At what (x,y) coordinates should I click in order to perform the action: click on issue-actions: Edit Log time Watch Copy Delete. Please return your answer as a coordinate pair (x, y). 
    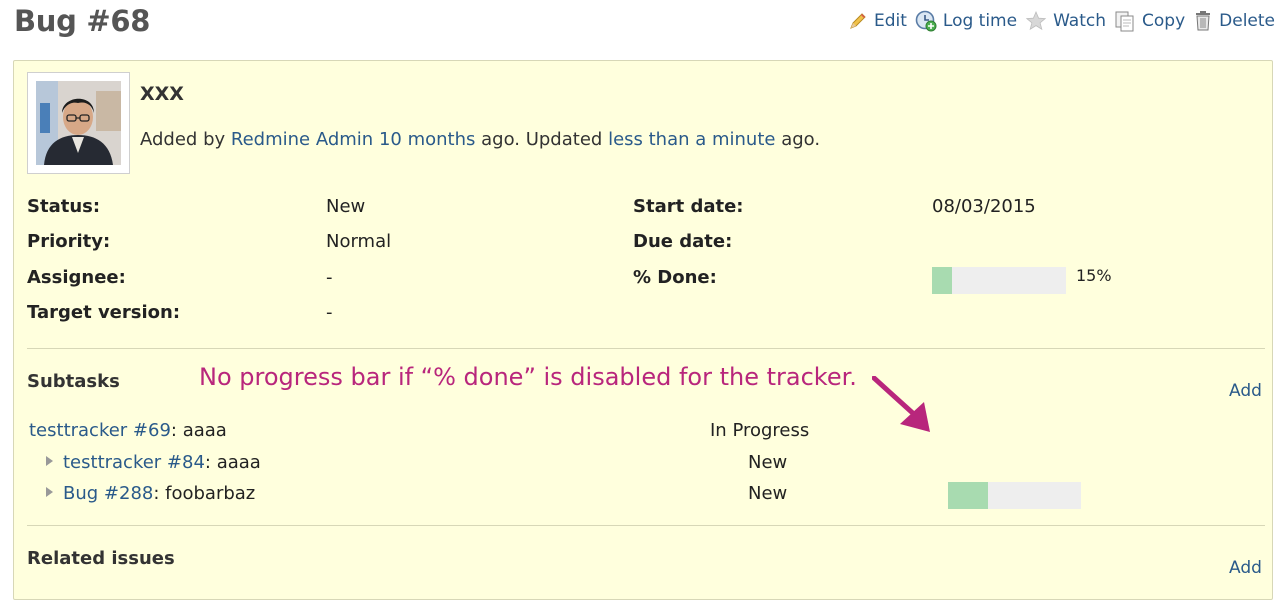
    Looking at the image, I should click on (1057, 21).